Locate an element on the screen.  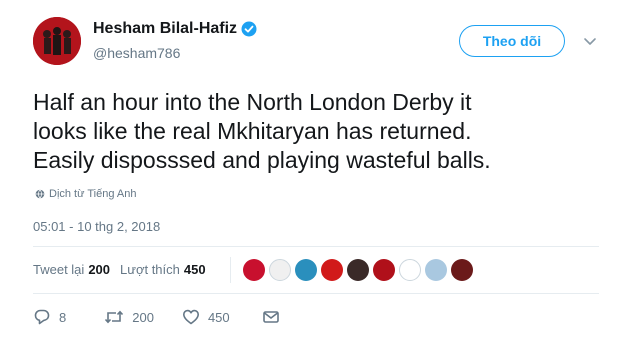
follow-button: Theo dõi is located at coordinates (512, 41).